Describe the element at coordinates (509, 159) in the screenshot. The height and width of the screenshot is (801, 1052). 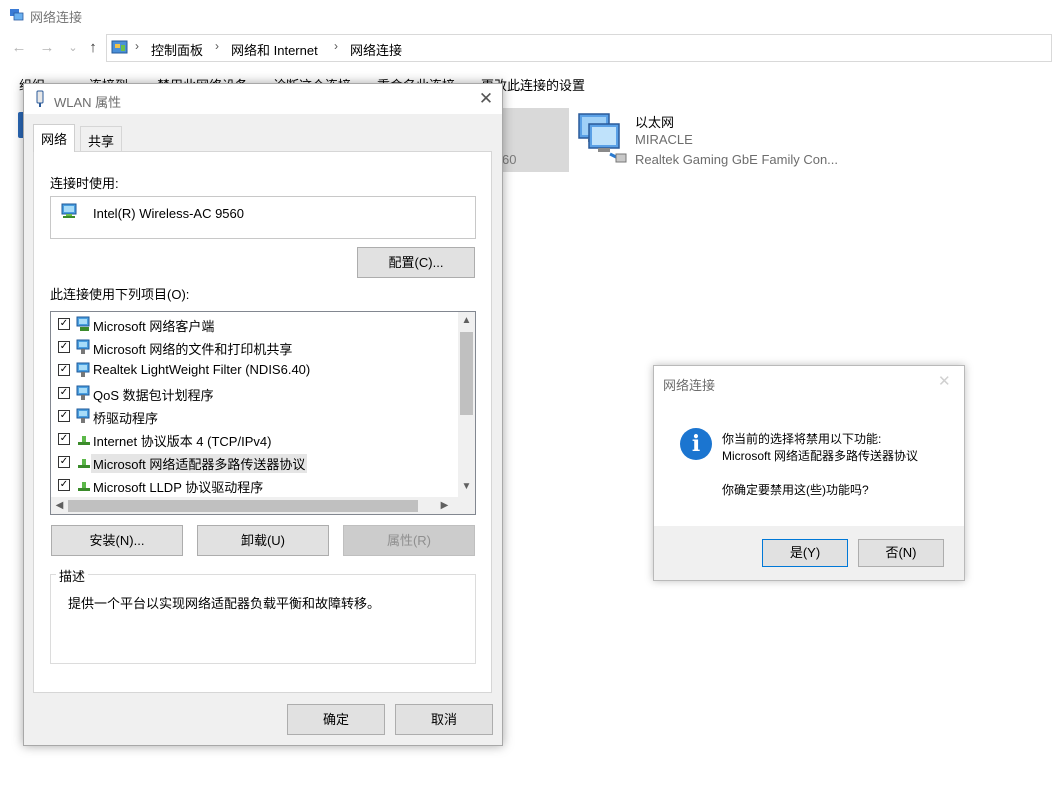
I see `selected-connection-device-fragment: 60` at that location.